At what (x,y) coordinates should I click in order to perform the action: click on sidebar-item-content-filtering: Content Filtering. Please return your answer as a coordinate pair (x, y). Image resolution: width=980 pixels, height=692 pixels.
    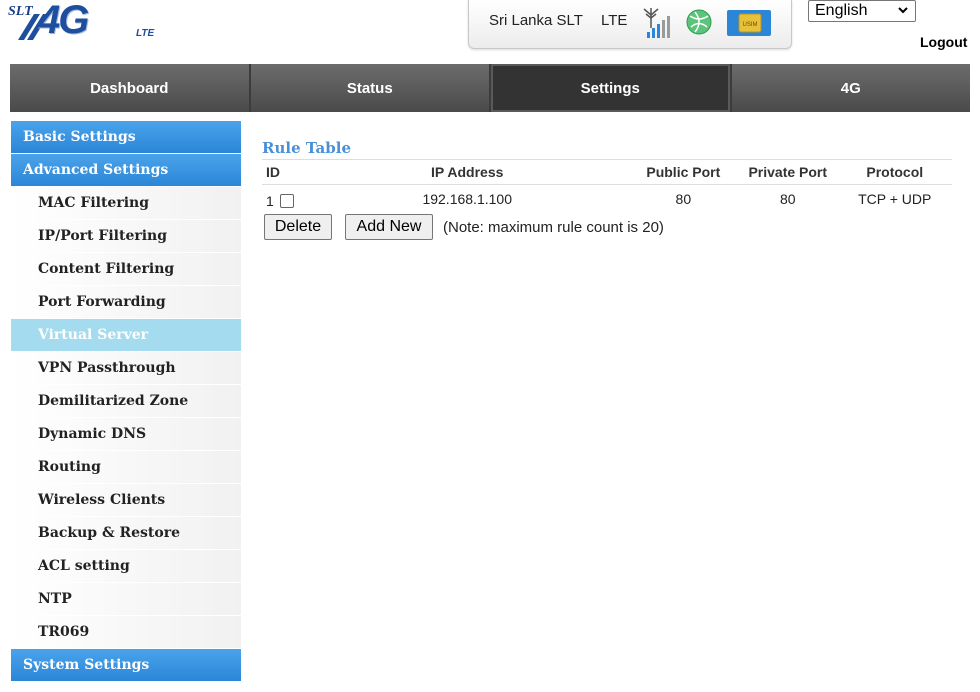
    Looking at the image, I should click on (126, 269).